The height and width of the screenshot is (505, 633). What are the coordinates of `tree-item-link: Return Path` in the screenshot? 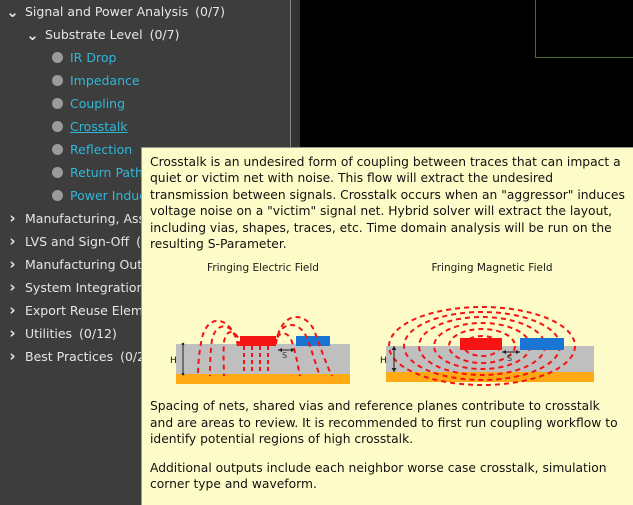 It's located at (106, 172).